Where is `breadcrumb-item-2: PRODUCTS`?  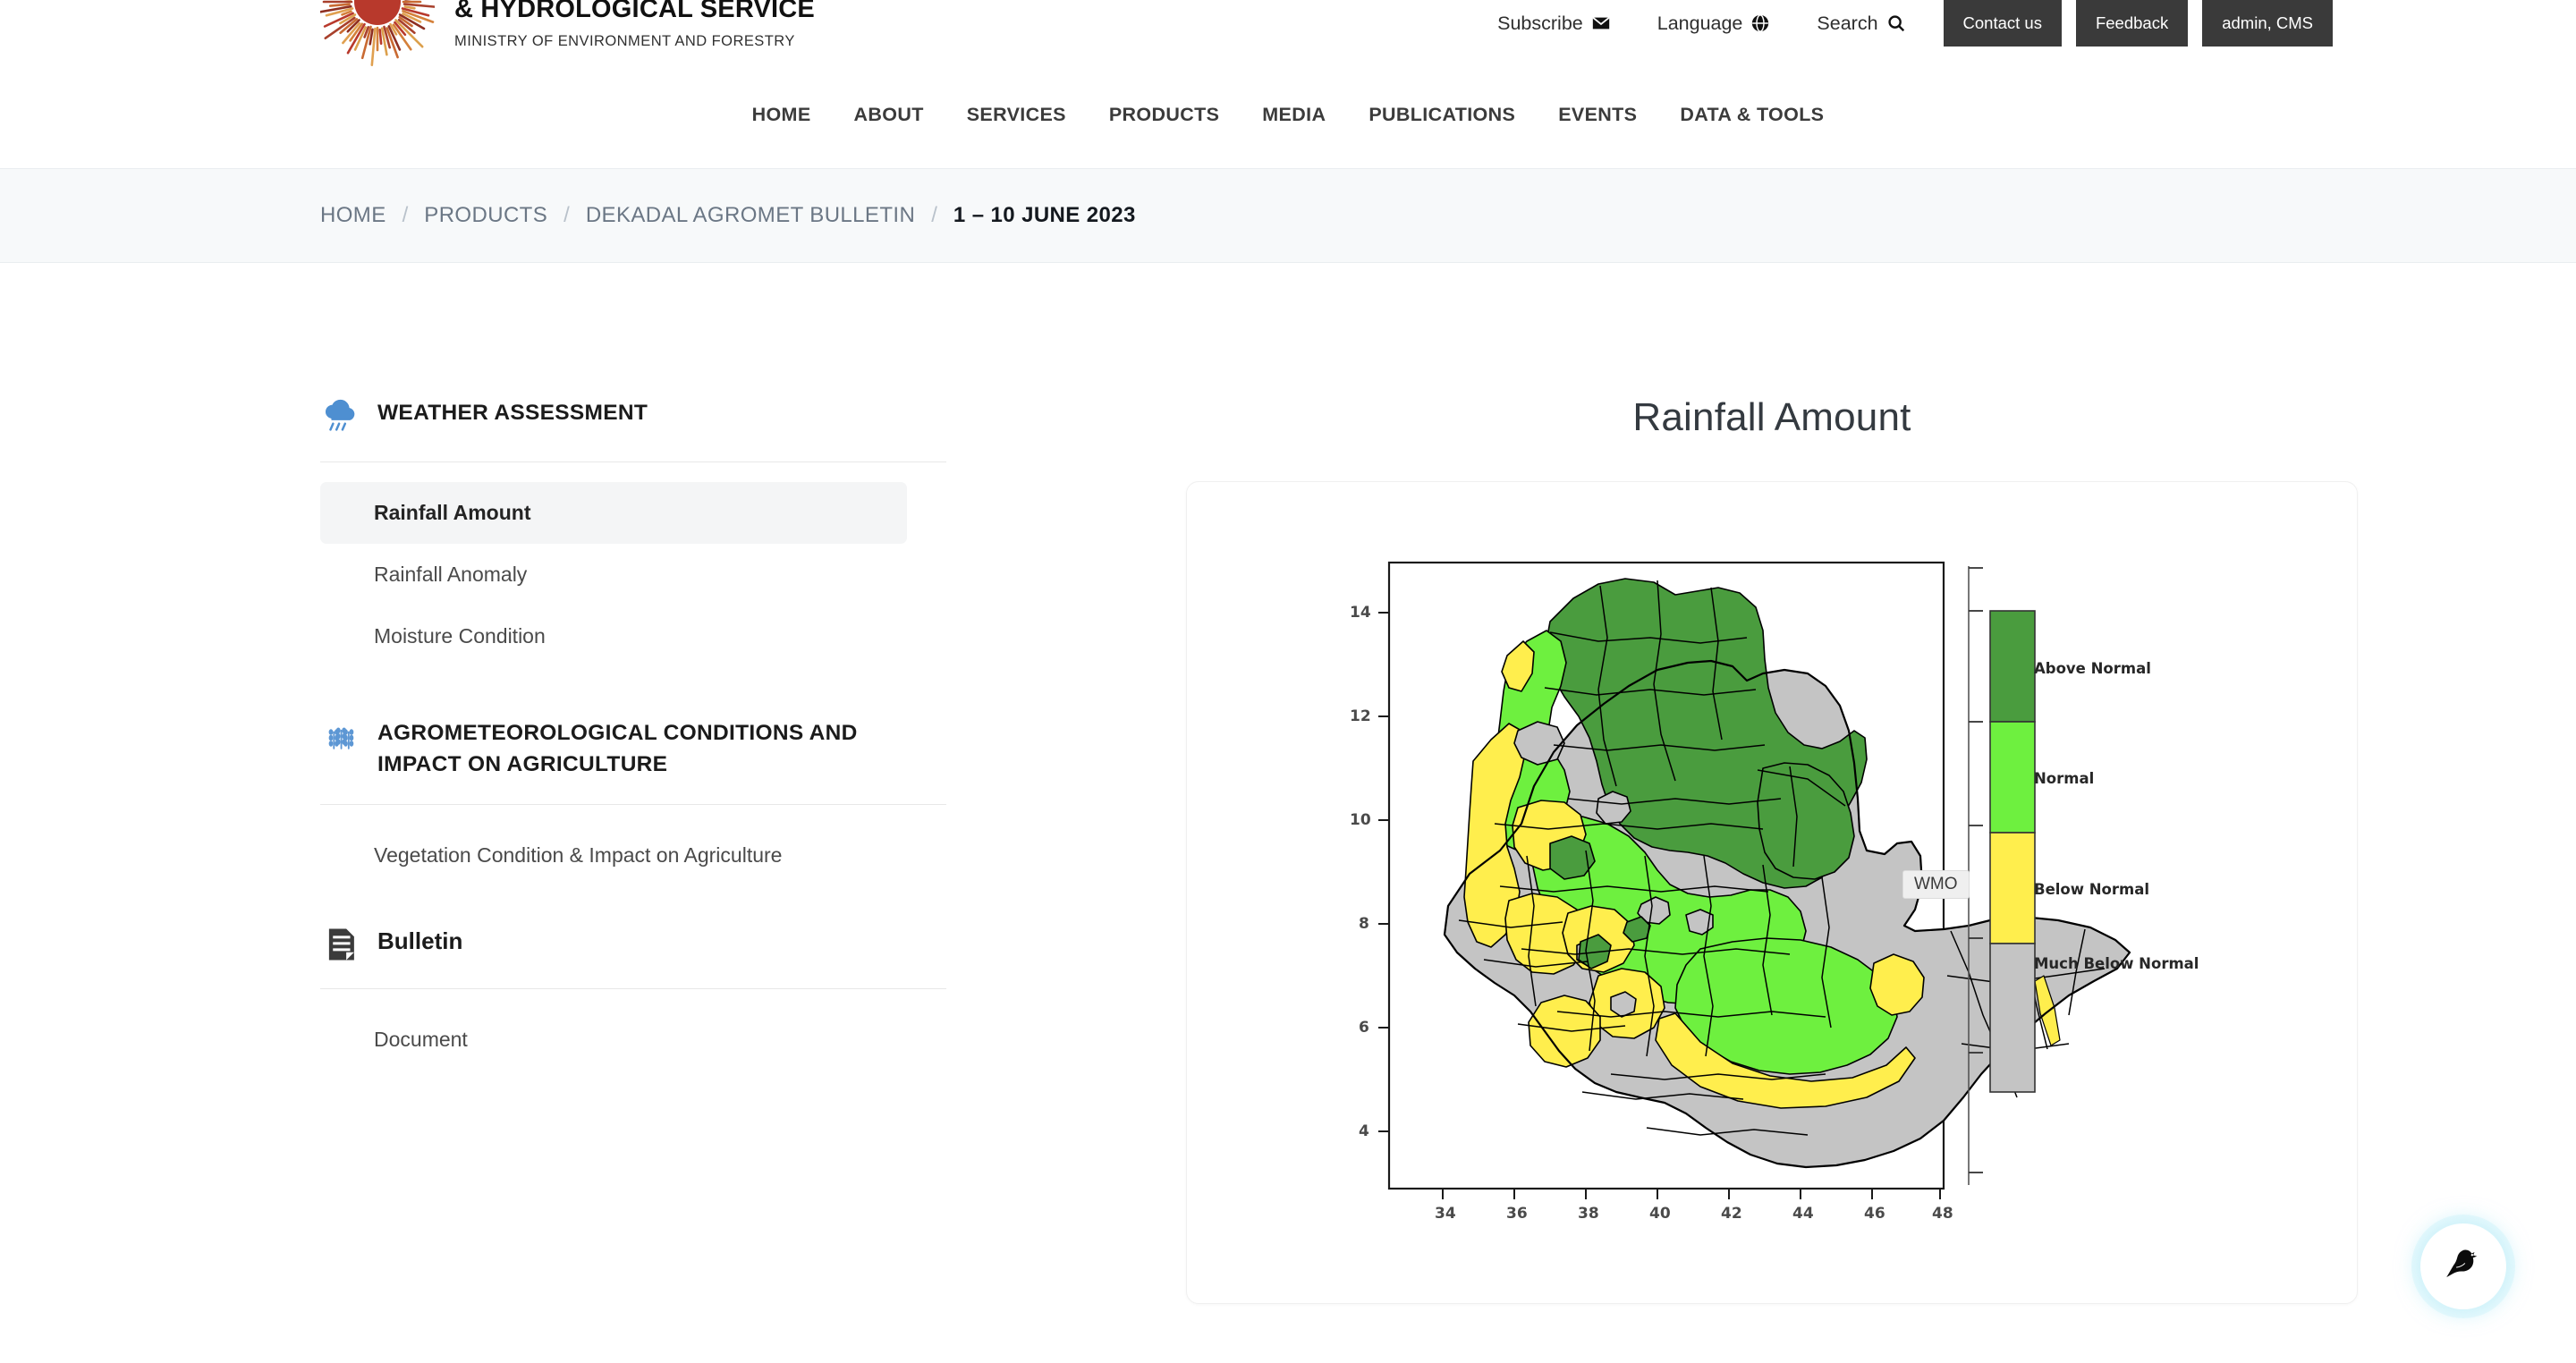
breadcrumb-item-2: PRODUCTS is located at coordinates (485, 216).